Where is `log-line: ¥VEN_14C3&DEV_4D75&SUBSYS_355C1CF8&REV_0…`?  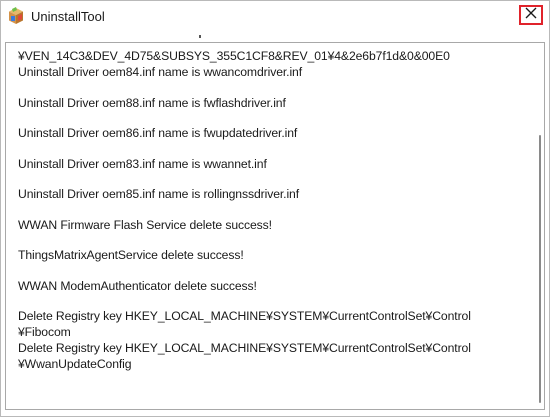 log-line: ¥VEN_14C3&DEV_4D75&SUBSYS_355C1CF8&REV_0… is located at coordinates (234, 56).